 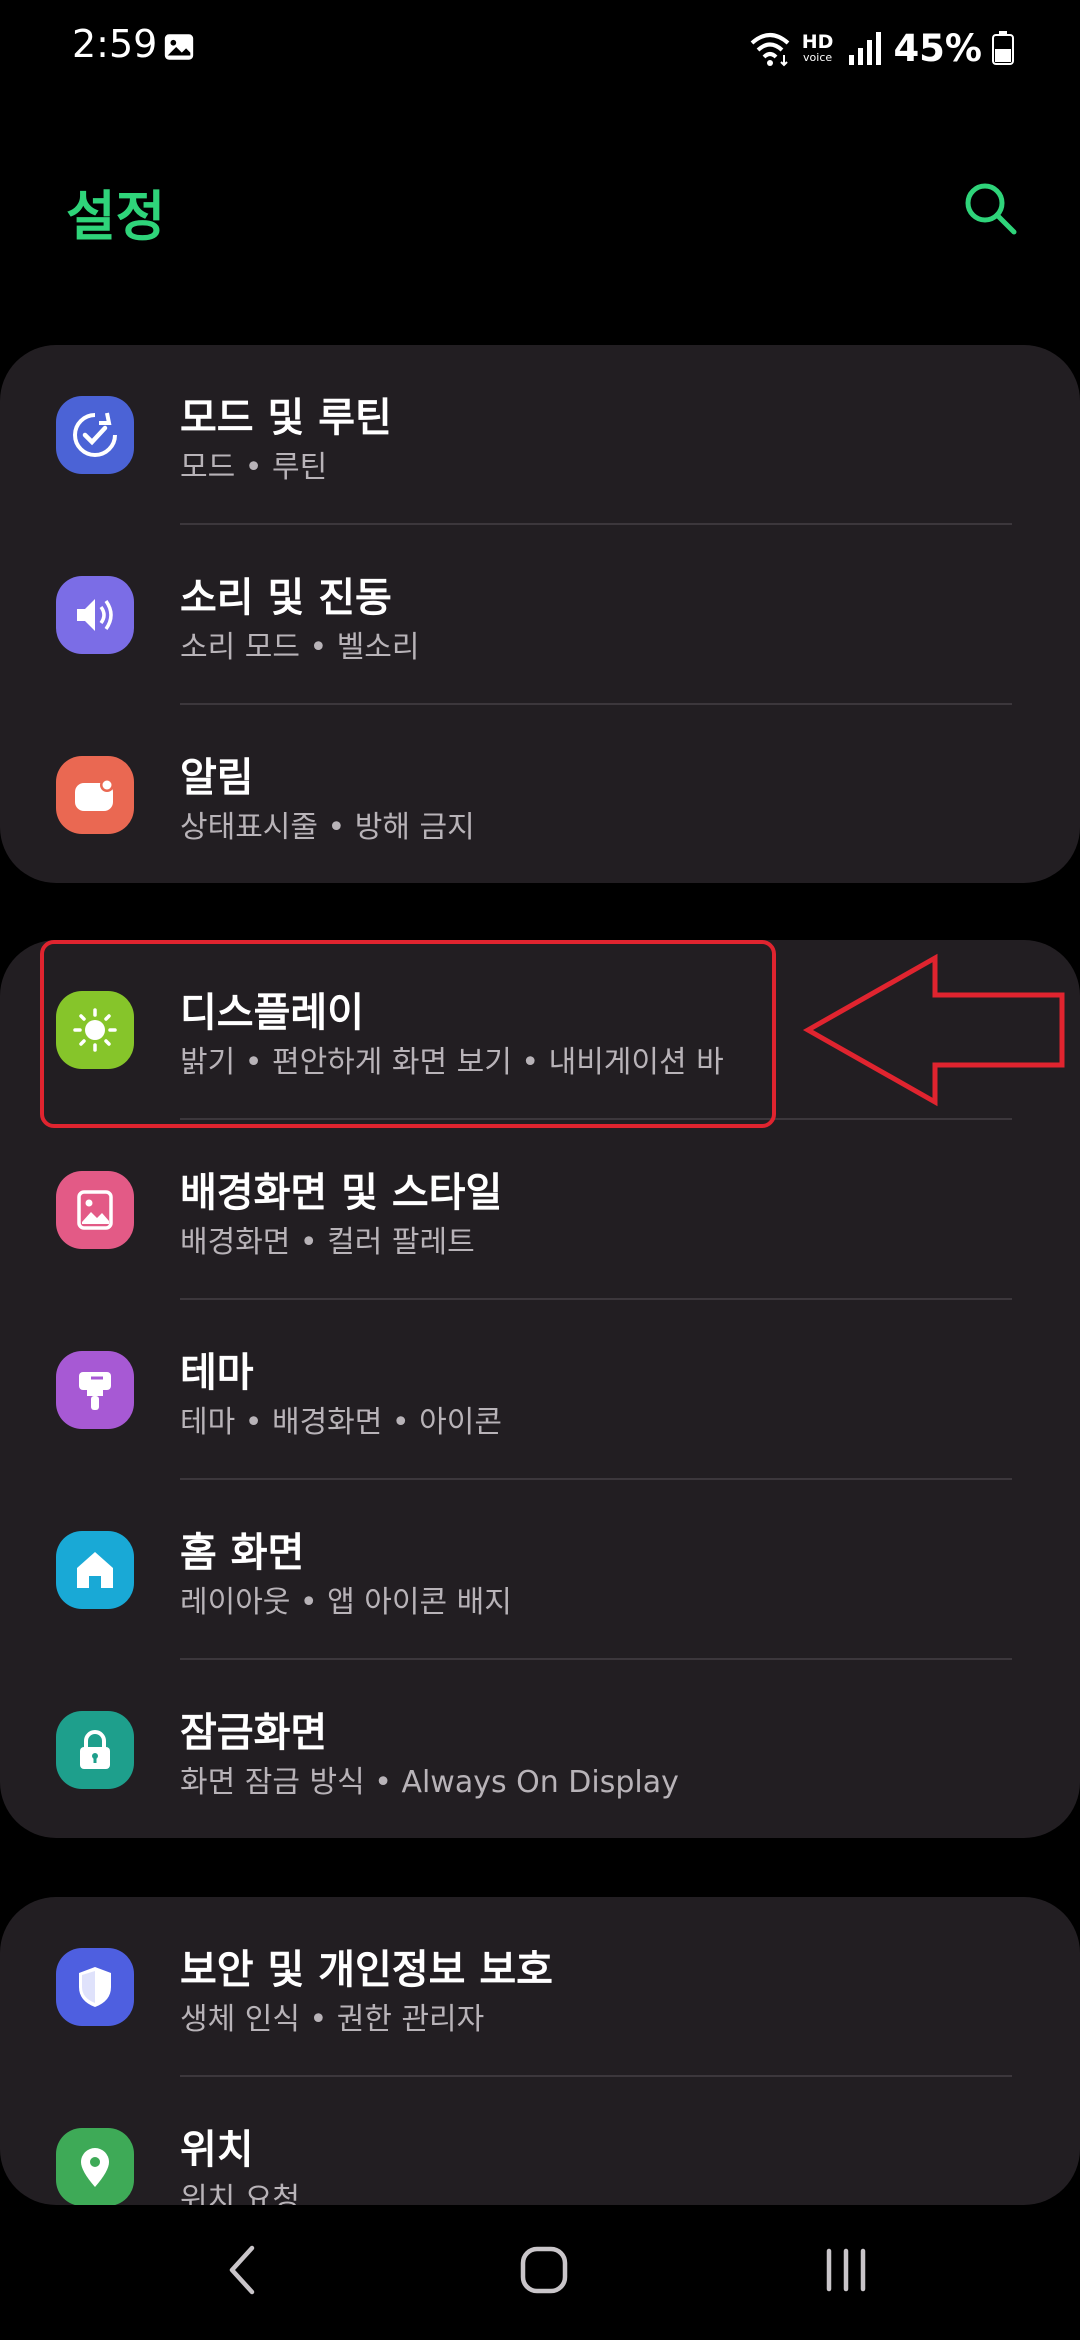 I want to click on back-button, so click(x=242, y=2270).